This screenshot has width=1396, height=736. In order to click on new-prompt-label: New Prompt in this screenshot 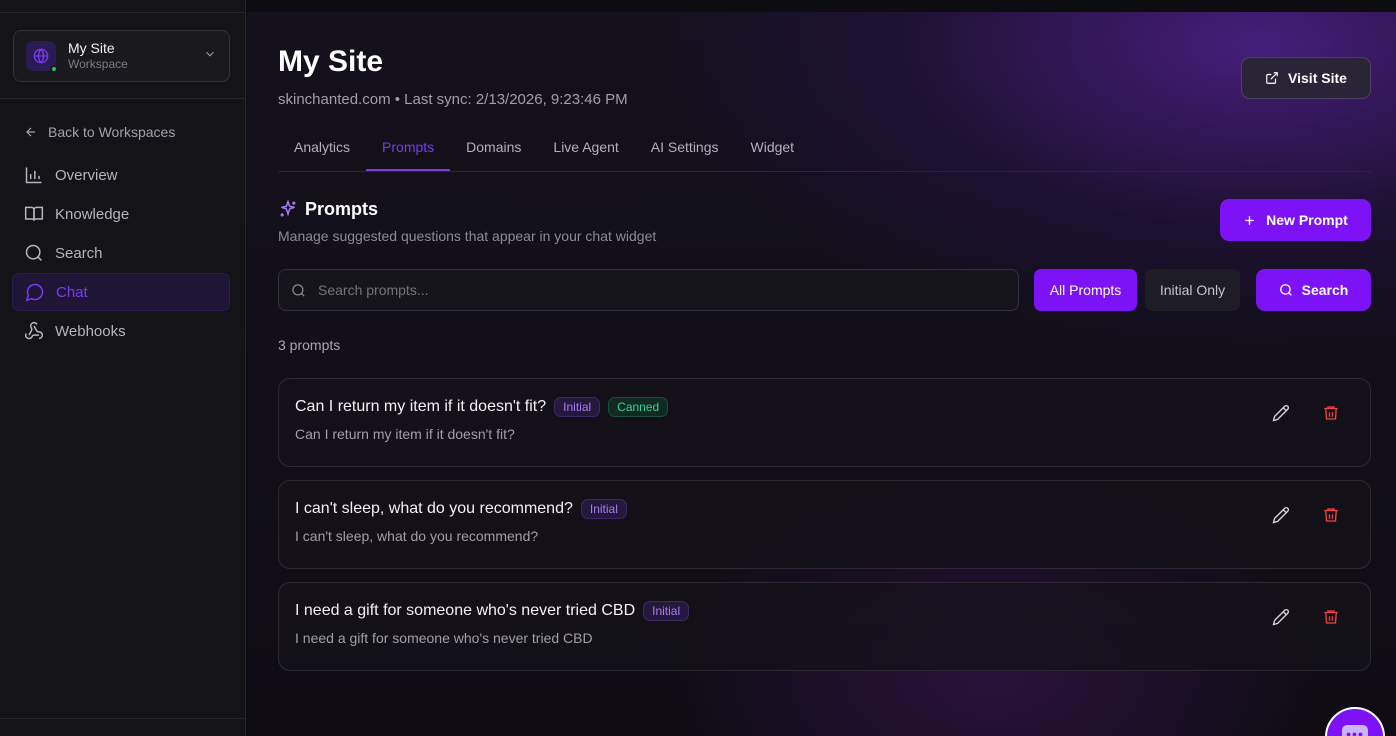, I will do `click(1307, 220)`.